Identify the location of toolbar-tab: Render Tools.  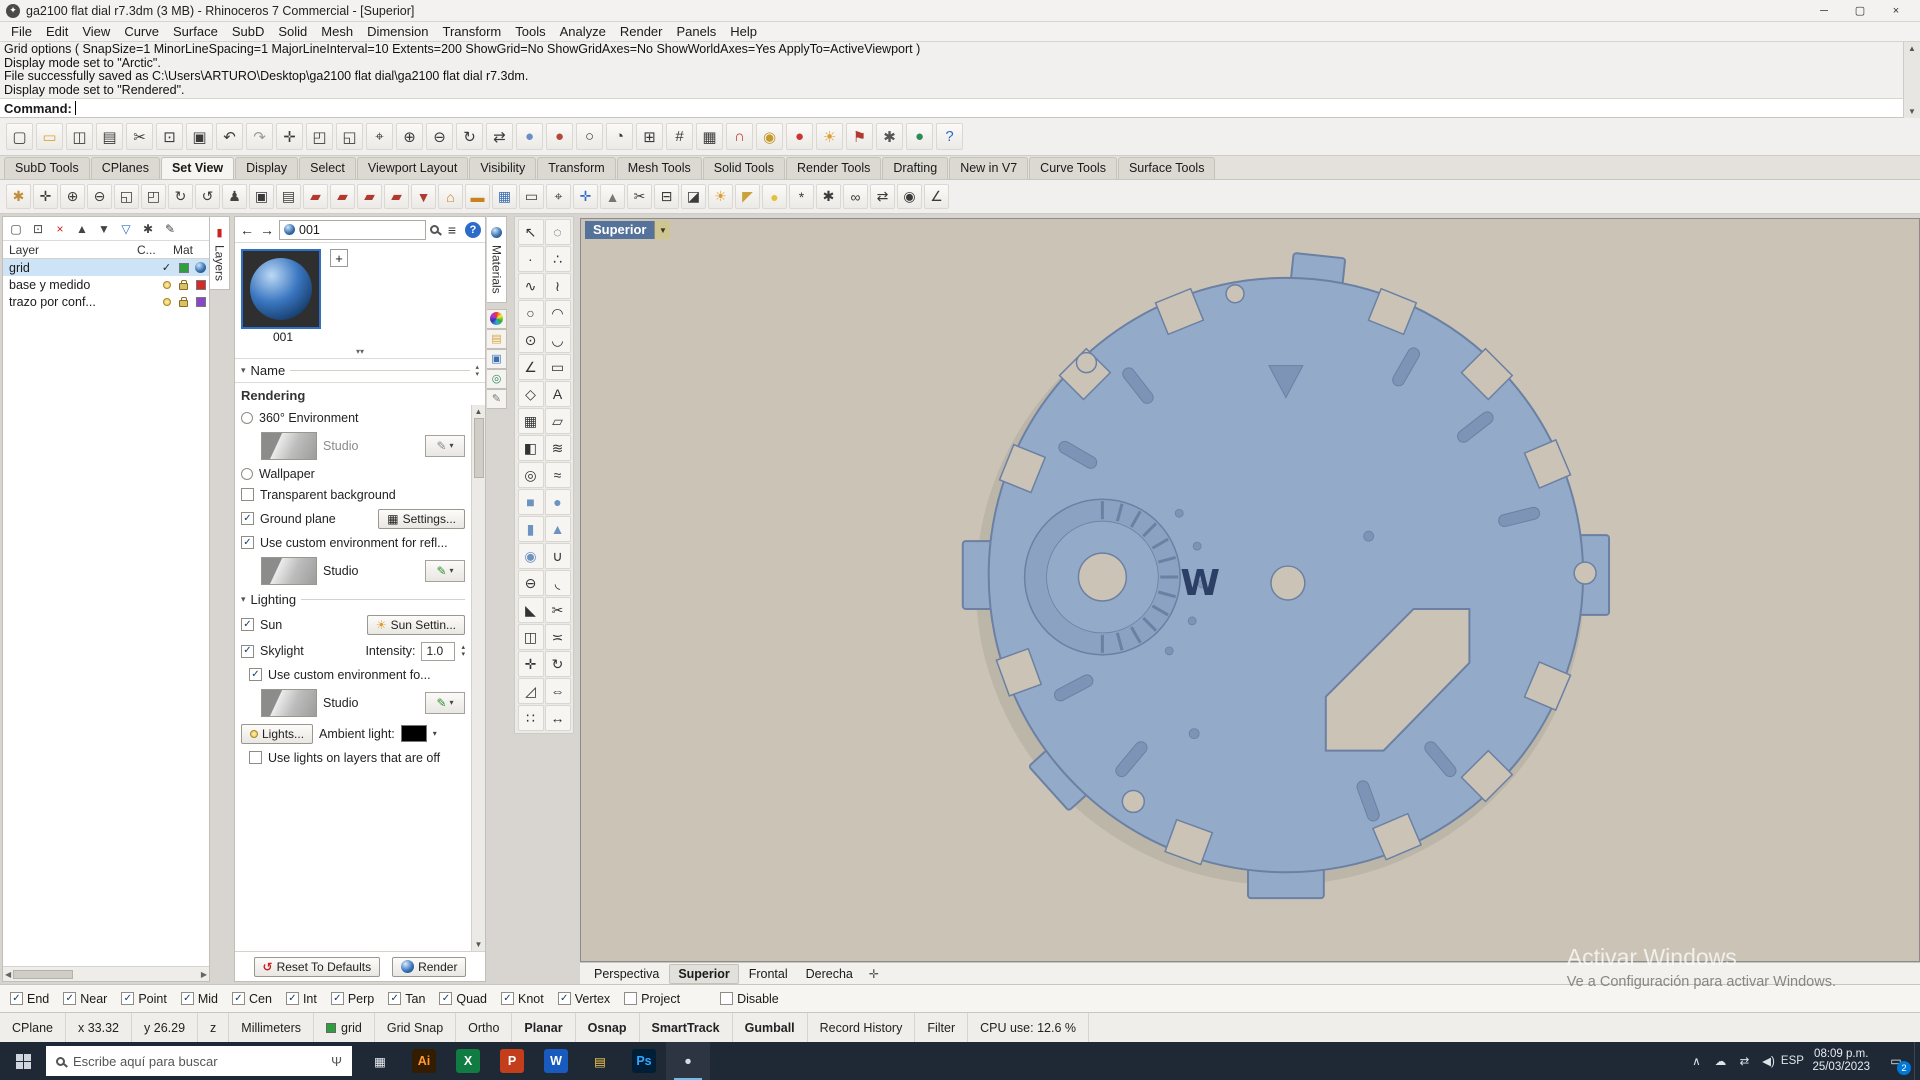
(833, 168).